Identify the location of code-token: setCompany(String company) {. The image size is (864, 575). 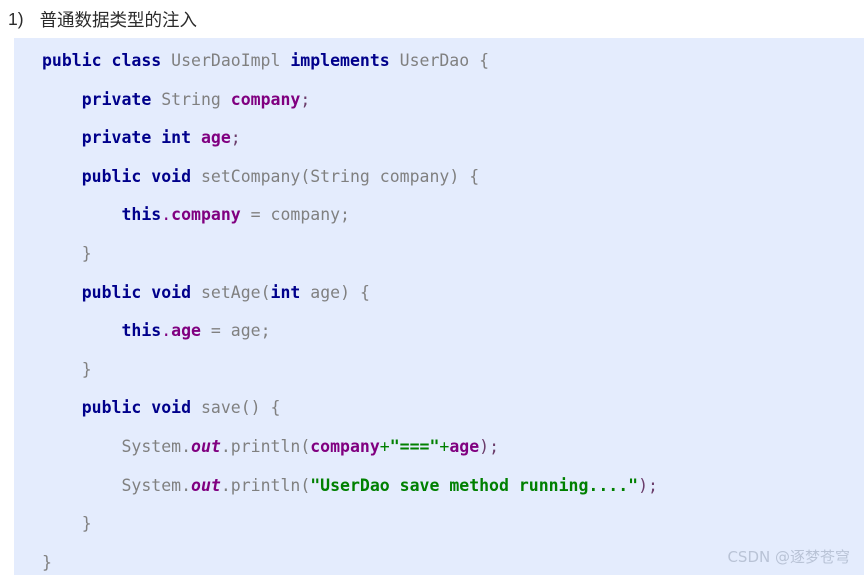
(335, 176).